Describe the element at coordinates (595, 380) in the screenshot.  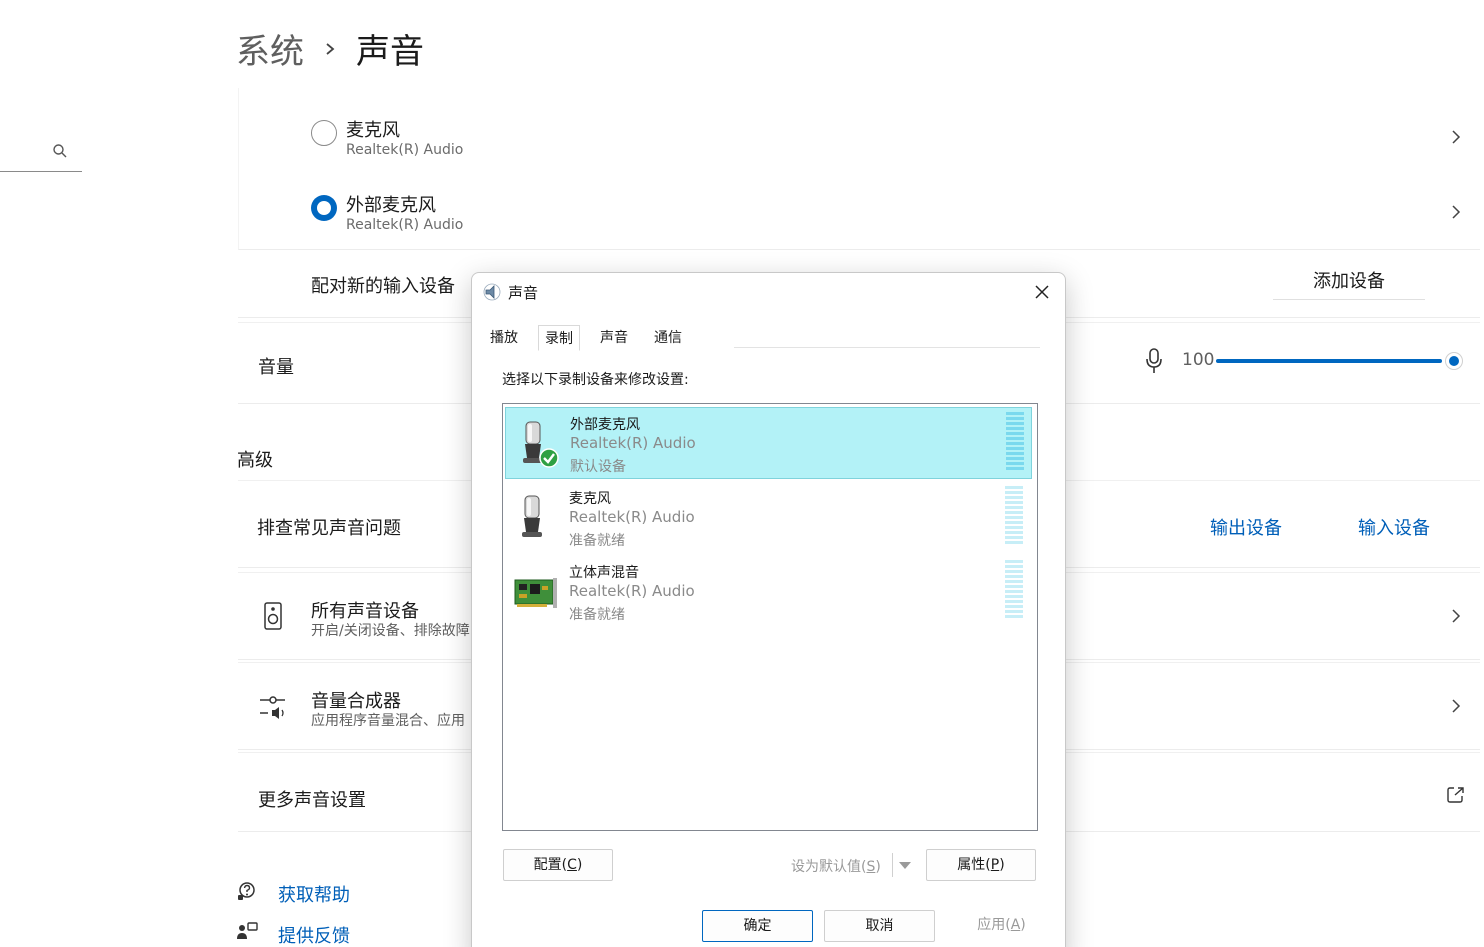
I see `instruction-text: 选择以下录制设备来修改设置:` at that location.